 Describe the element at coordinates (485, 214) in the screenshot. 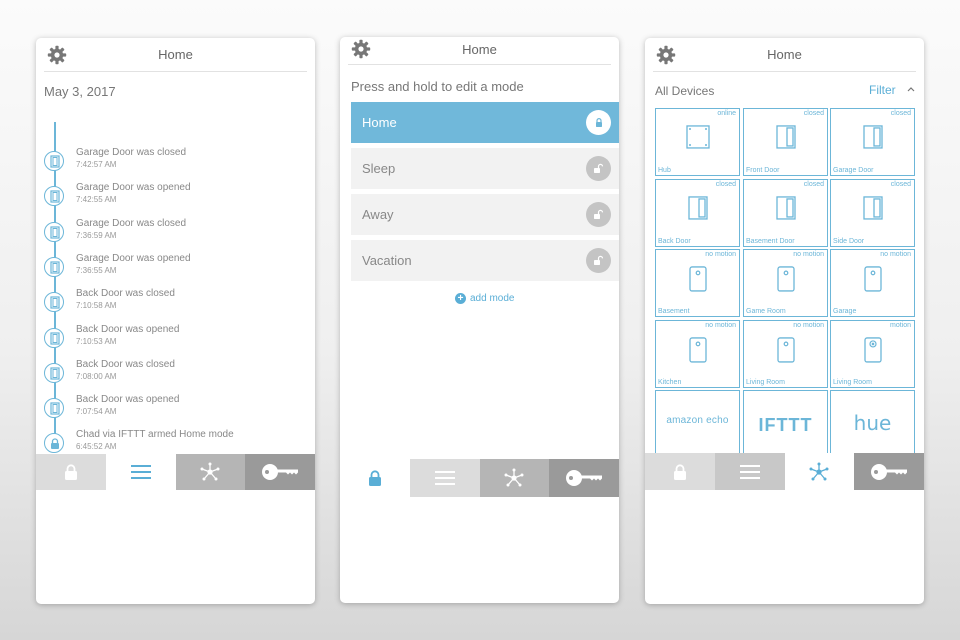

I see `mode-away: Away` at that location.